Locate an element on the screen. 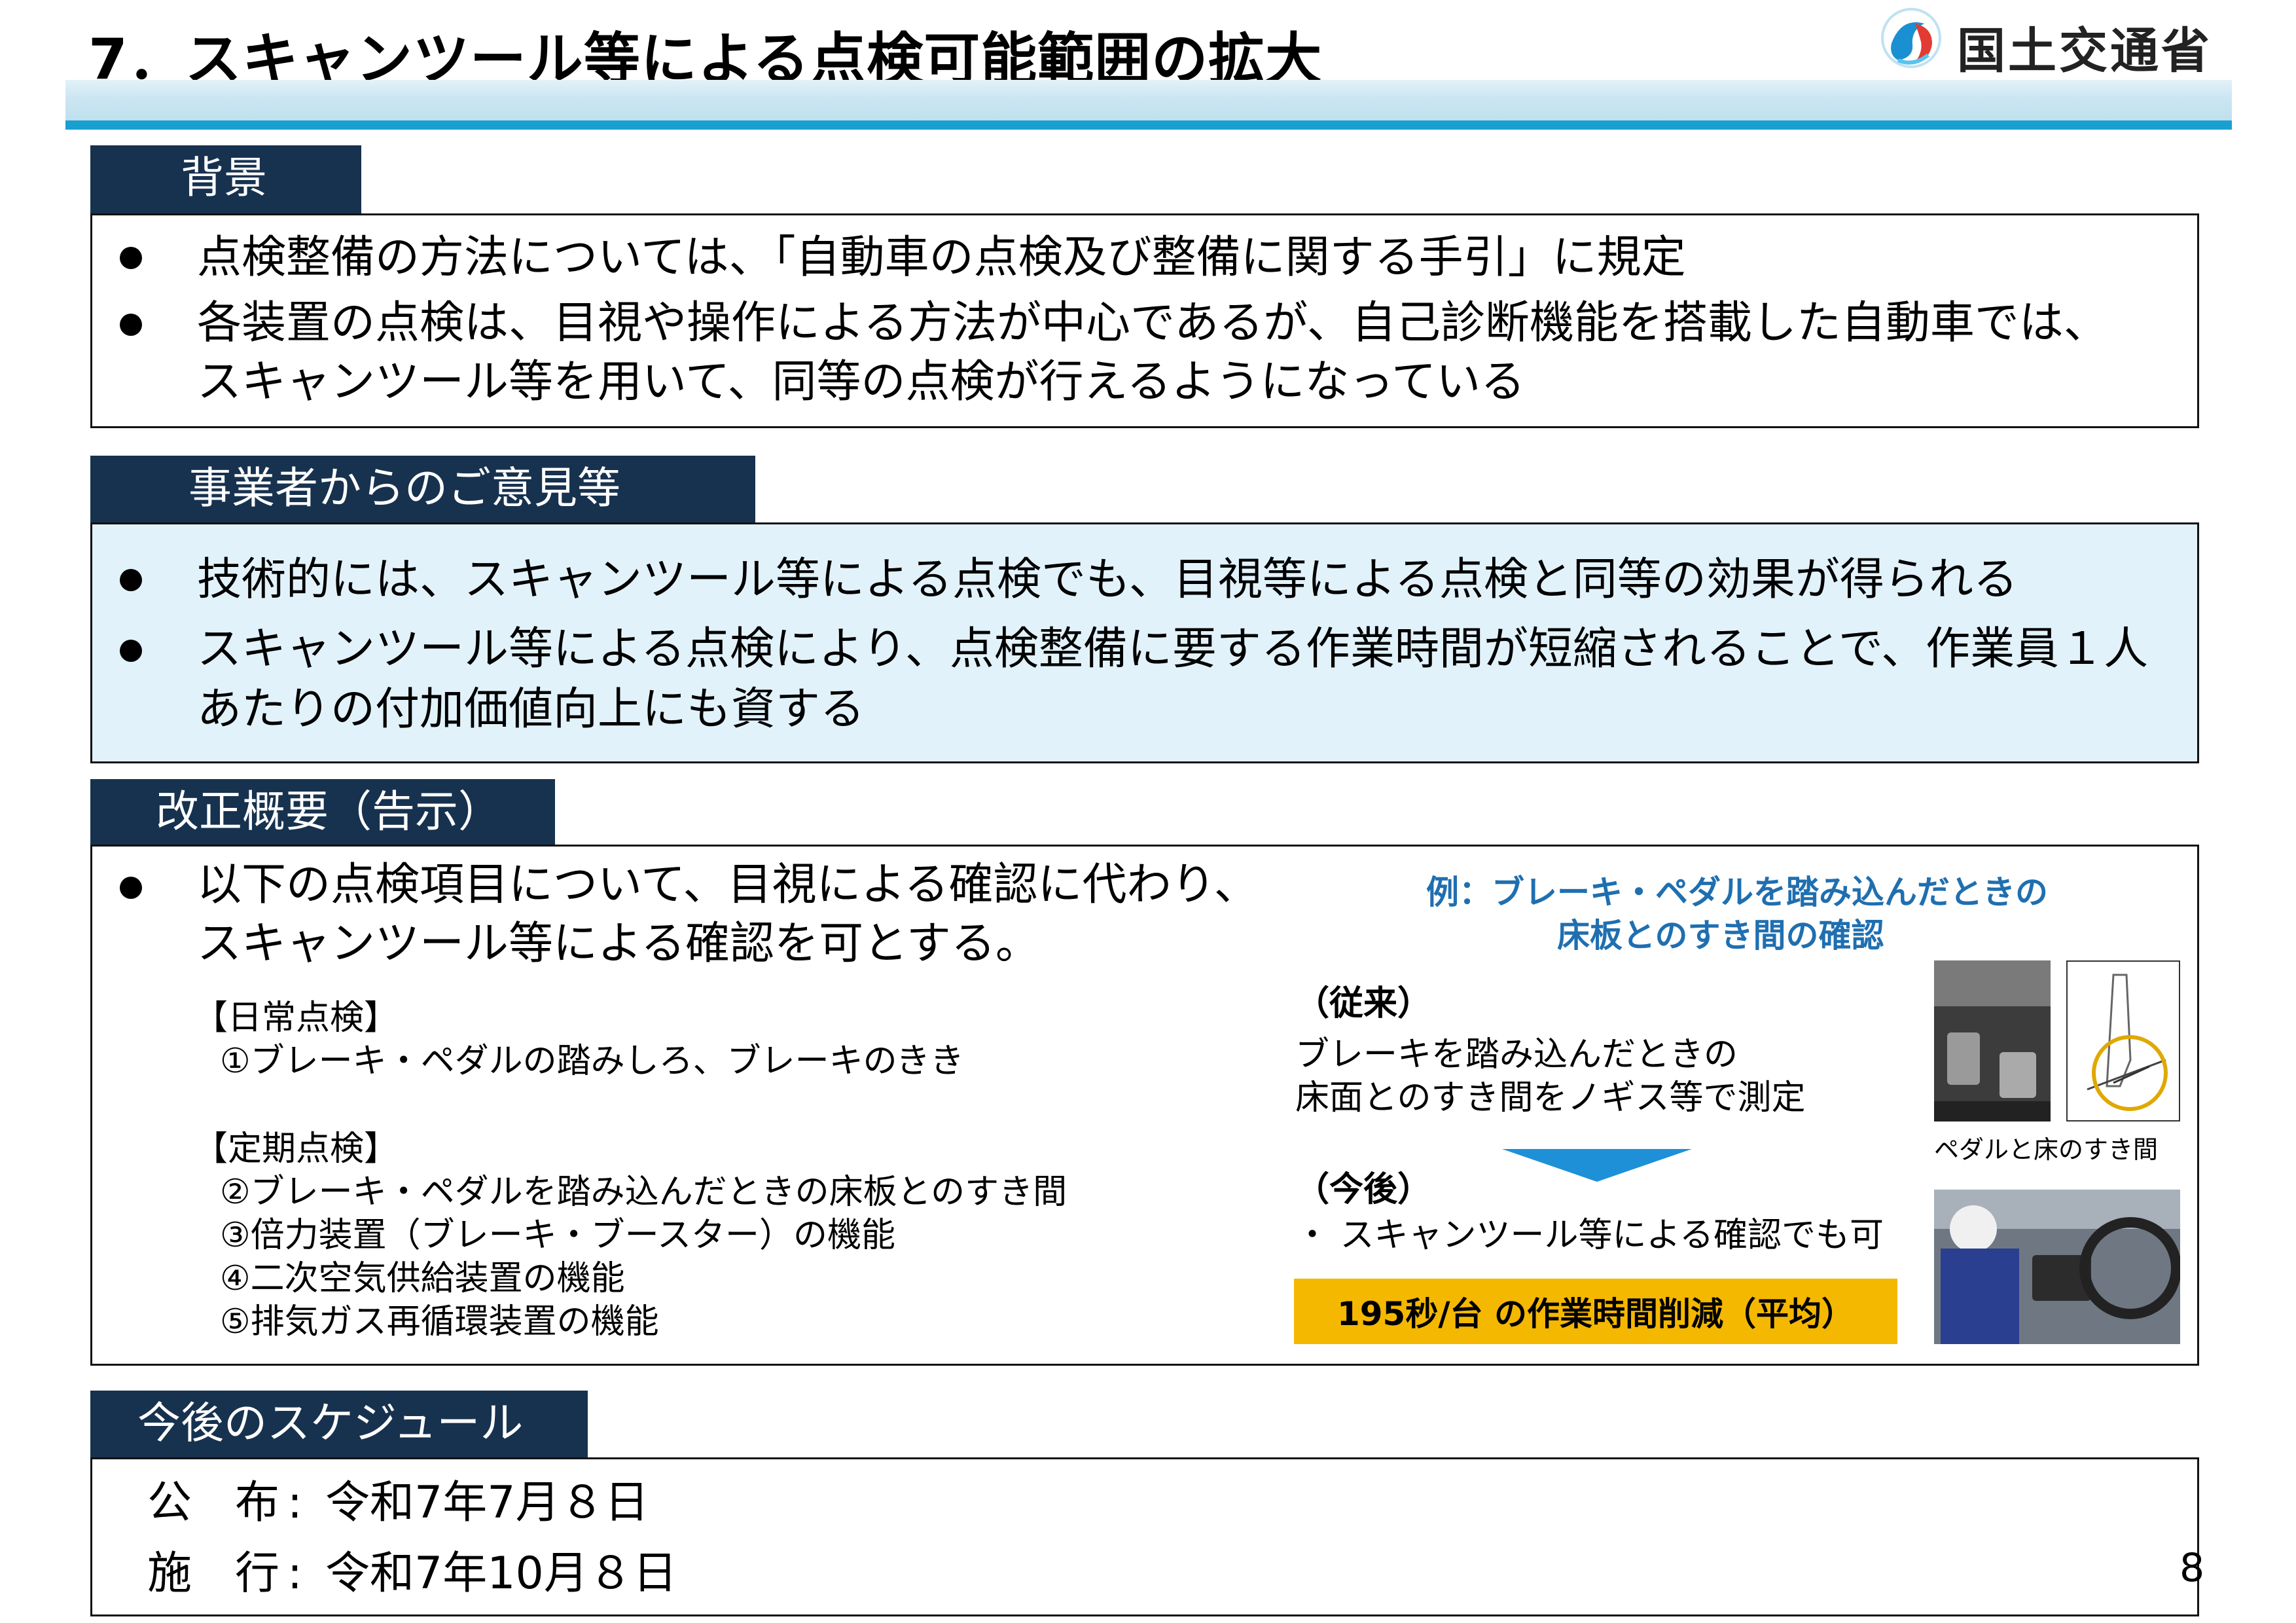 Image resolution: width=2296 pixels, height=1623 pixels. schedule-label-promulgation-2: 布 is located at coordinates (257, 1503).